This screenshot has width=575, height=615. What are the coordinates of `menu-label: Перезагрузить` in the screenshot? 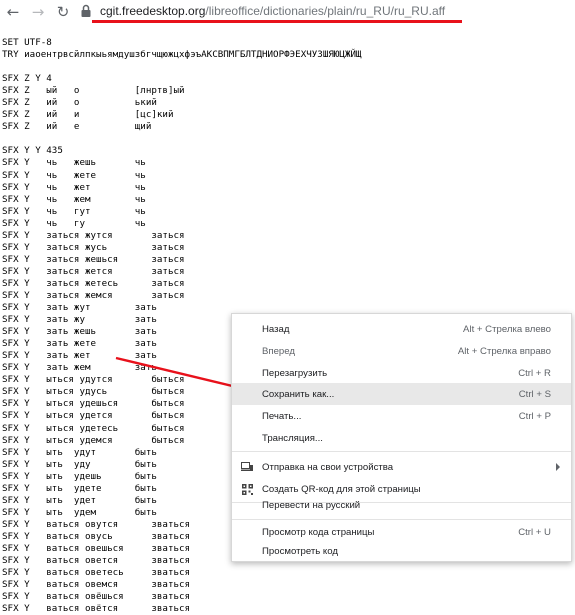 It's located at (295, 373).